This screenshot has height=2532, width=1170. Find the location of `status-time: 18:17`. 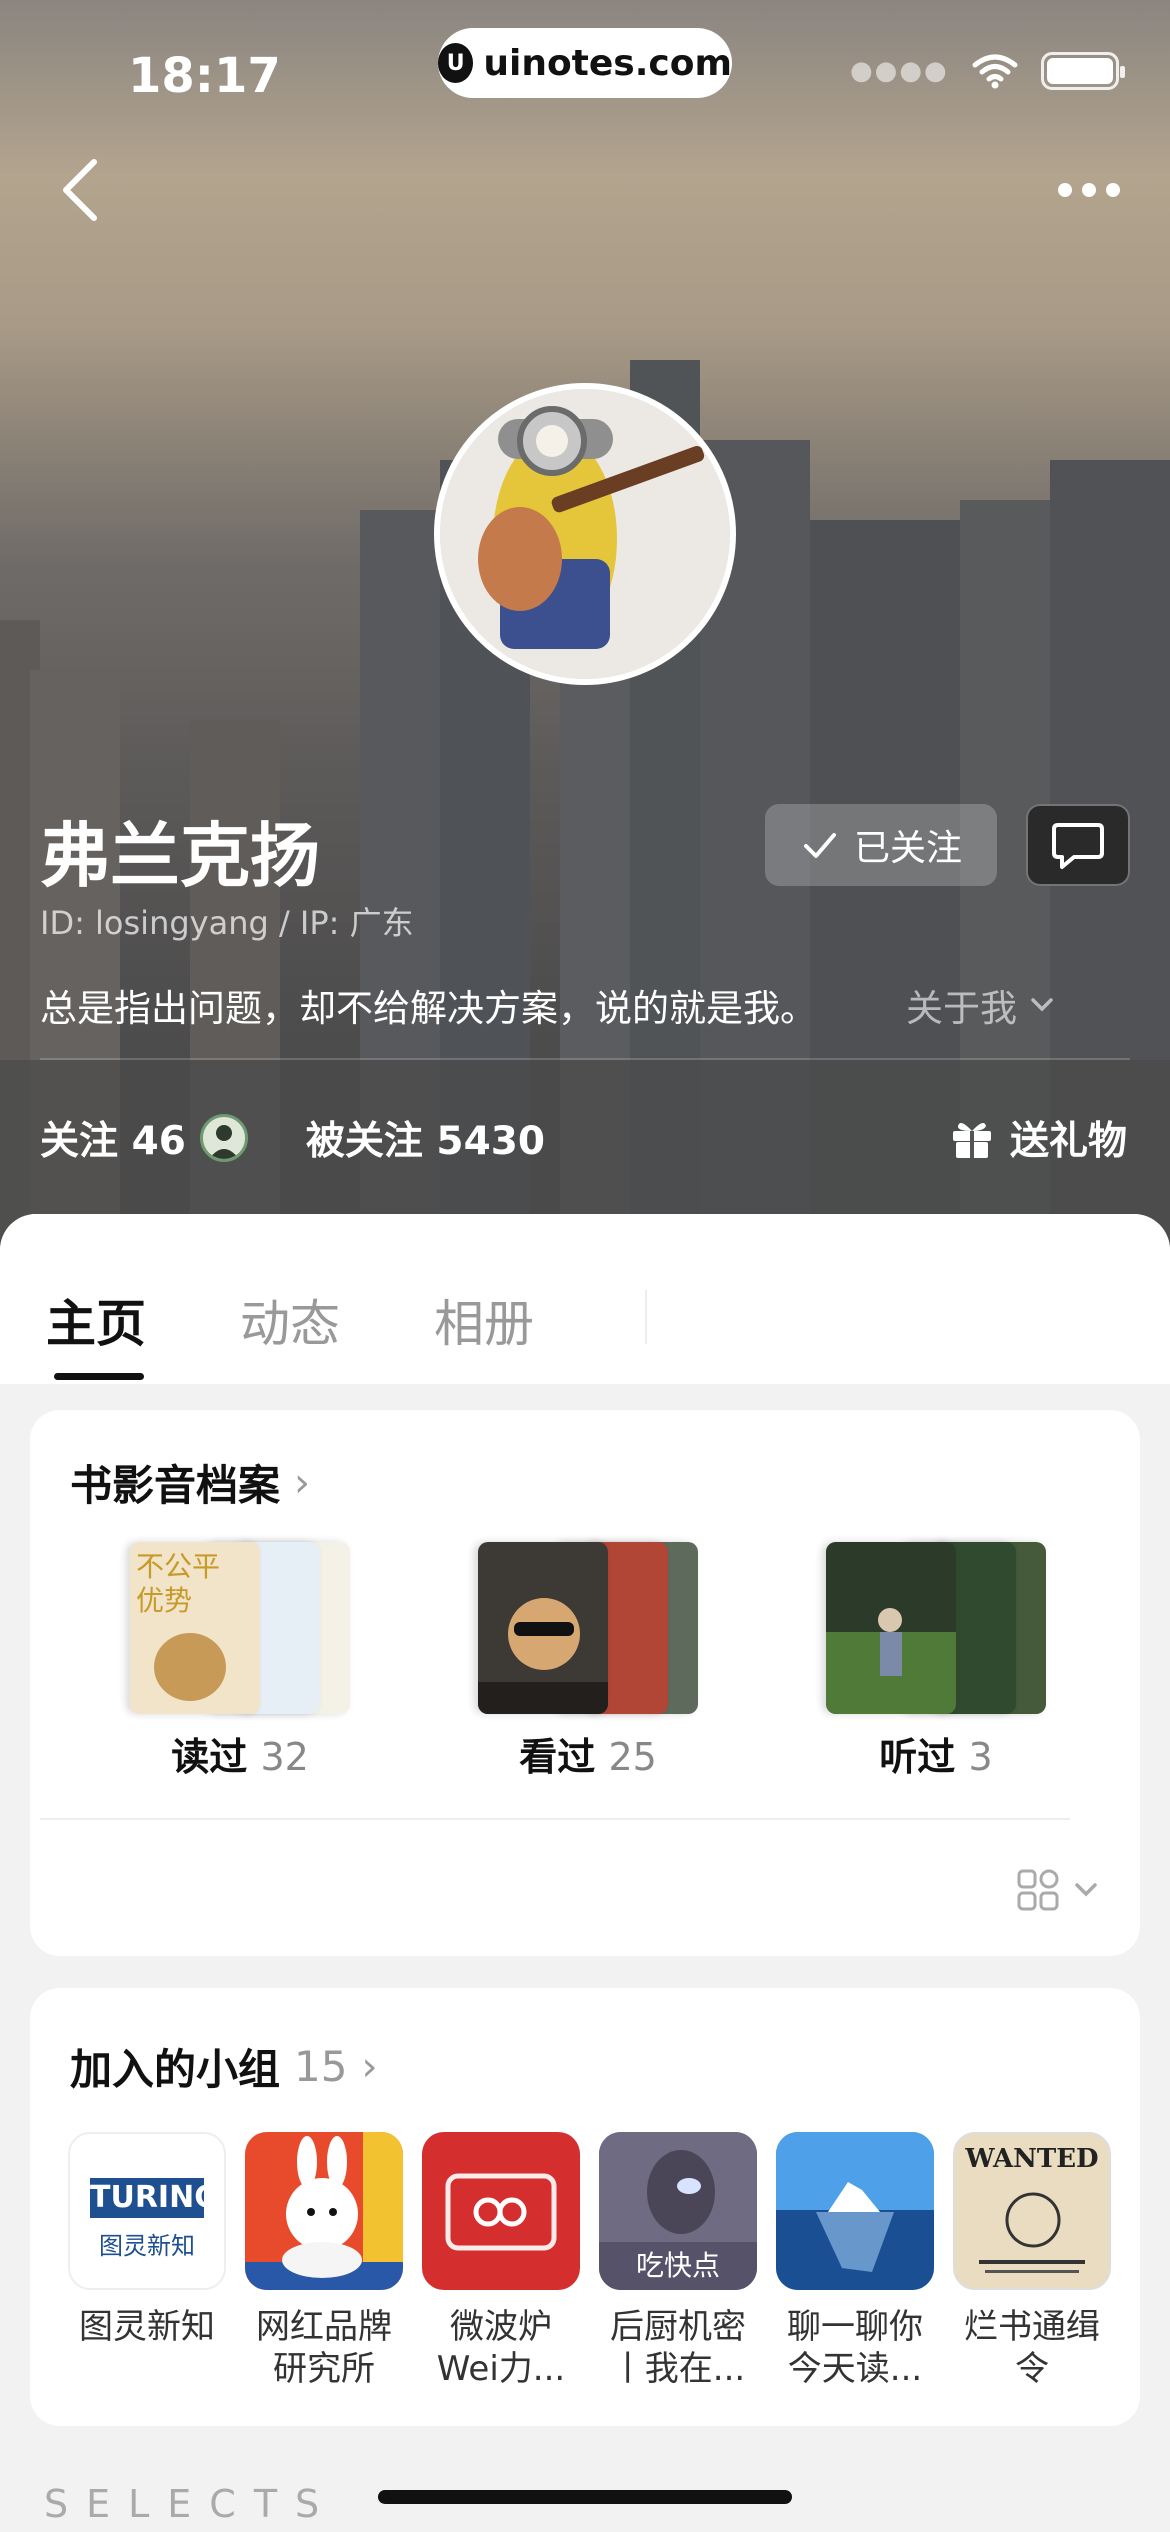

status-time: 18:17 is located at coordinates (204, 76).